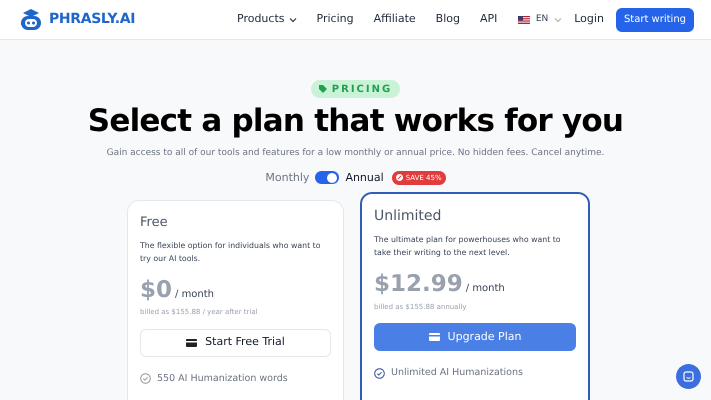 This screenshot has width=711, height=400. I want to click on monthly-label: Monthly, so click(287, 178).